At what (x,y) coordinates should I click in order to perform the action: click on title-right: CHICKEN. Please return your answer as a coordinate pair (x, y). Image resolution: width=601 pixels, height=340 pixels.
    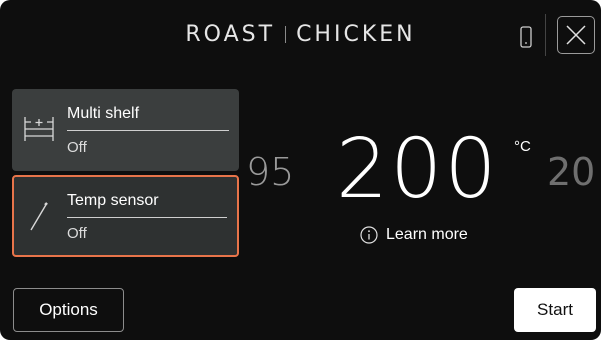
    Looking at the image, I should click on (356, 34).